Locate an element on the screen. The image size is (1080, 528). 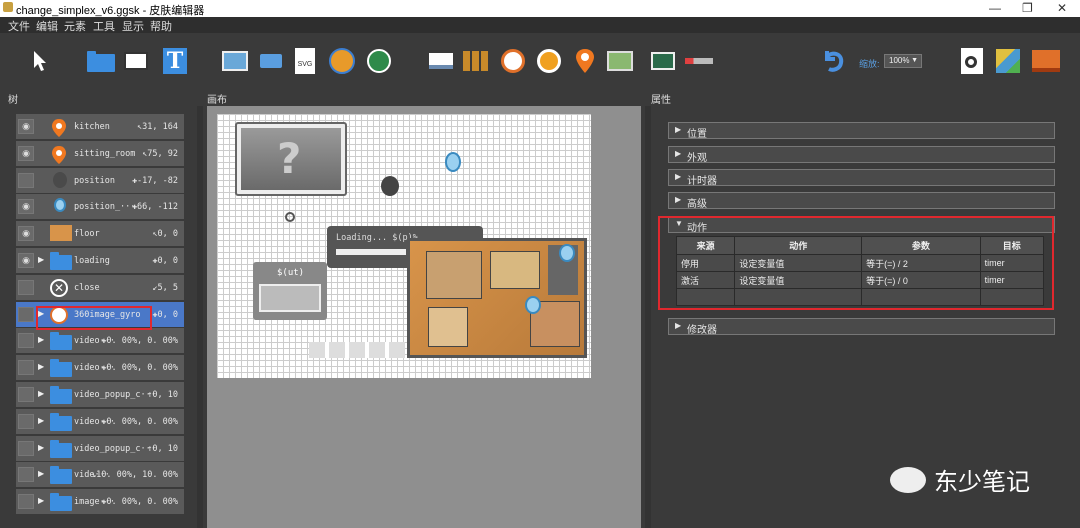
floorplan-icon is located at coordinates (61, 234).